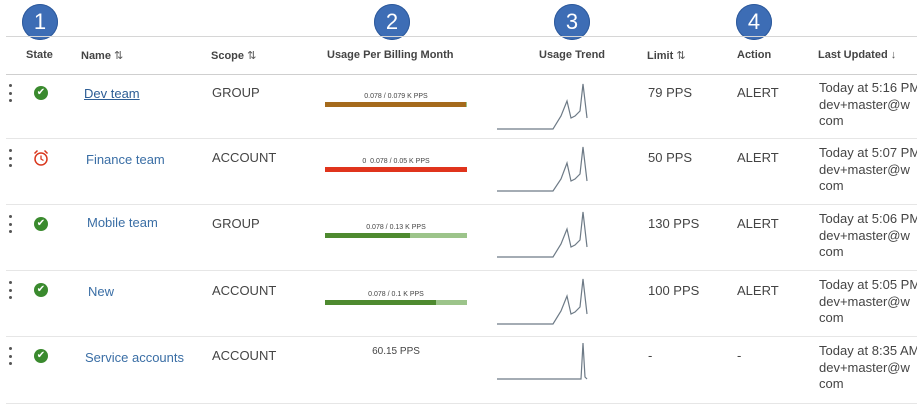  I want to click on usage-text: 0 0.078 / 0.05 K PPS, so click(396, 161).